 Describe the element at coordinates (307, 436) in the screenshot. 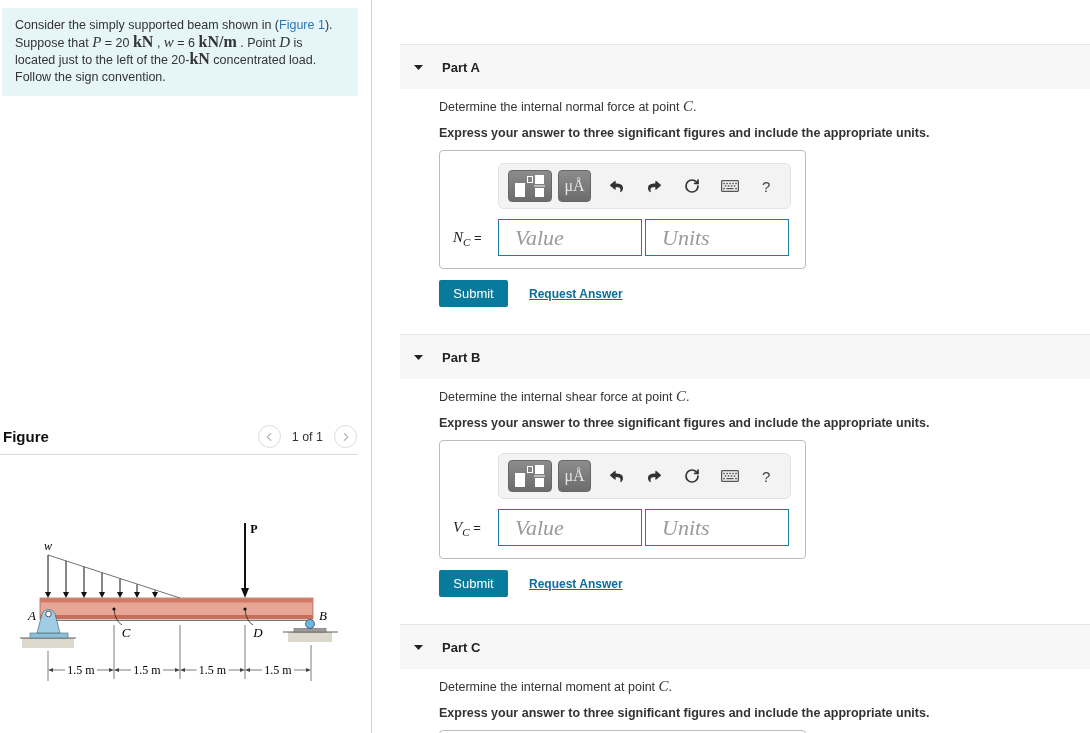

I see `figure-counter: 1 of 1` at that location.